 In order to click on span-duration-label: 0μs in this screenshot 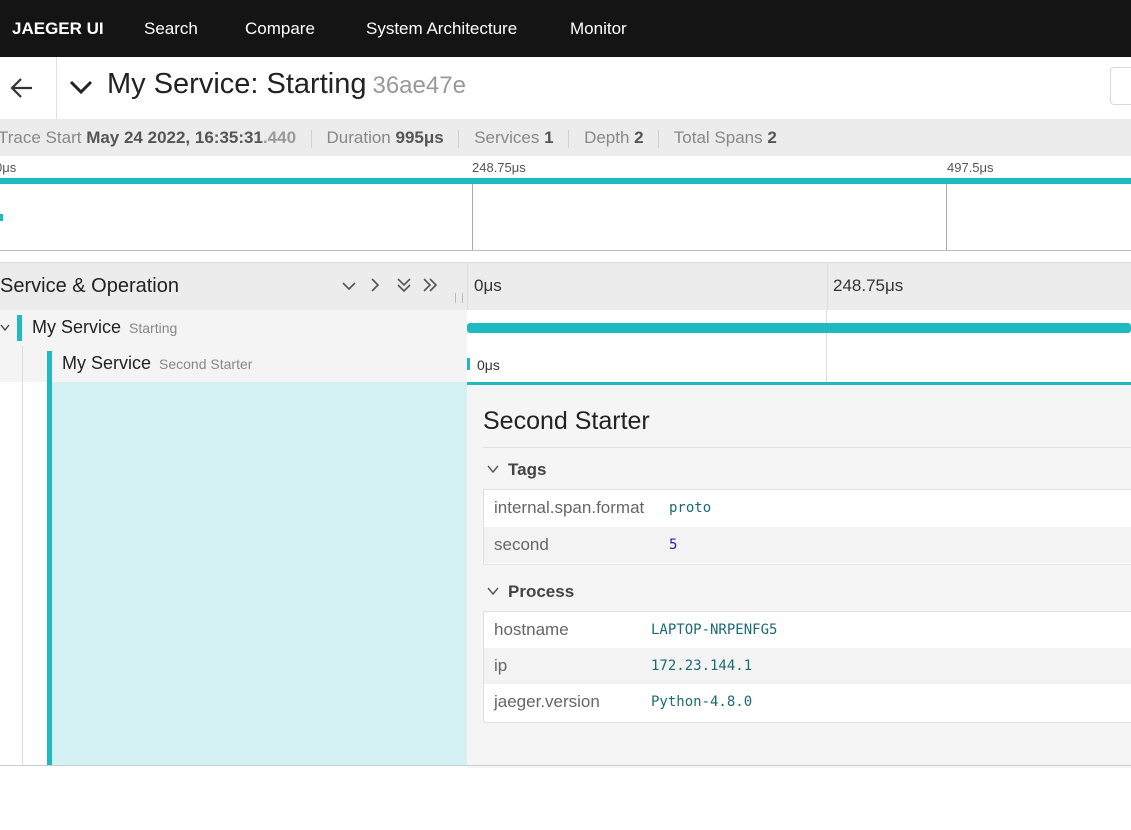, I will do `click(488, 365)`.